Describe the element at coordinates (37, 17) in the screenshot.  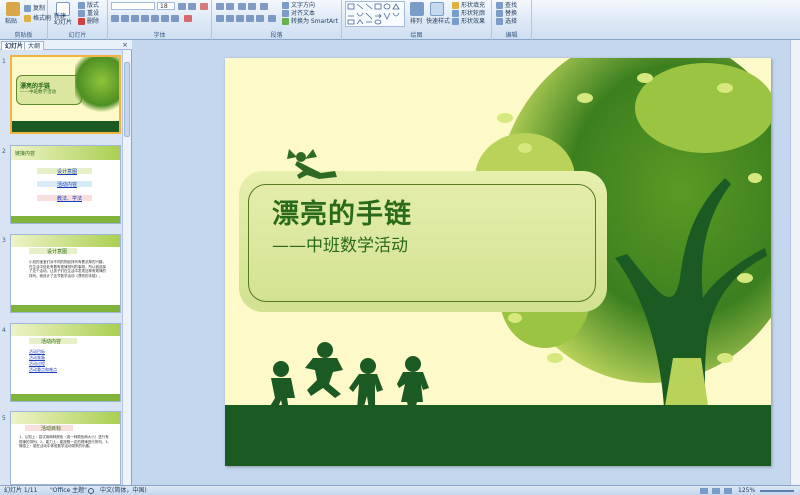
I see `format-painter-button: 格式刷` at that location.